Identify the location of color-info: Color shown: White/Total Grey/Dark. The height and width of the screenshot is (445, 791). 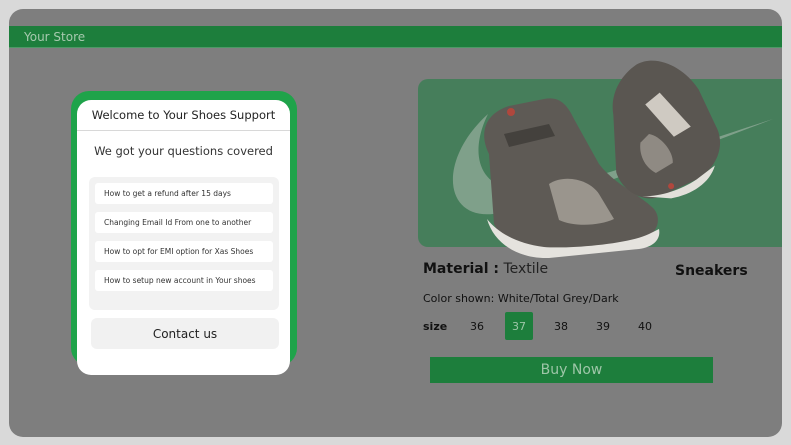
(521, 298).